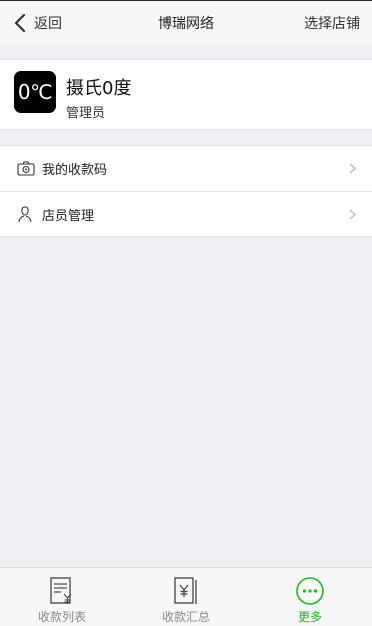 Image resolution: width=372 pixels, height=626 pixels. I want to click on menu-item-staff-management: 店员管理, so click(186, 213).